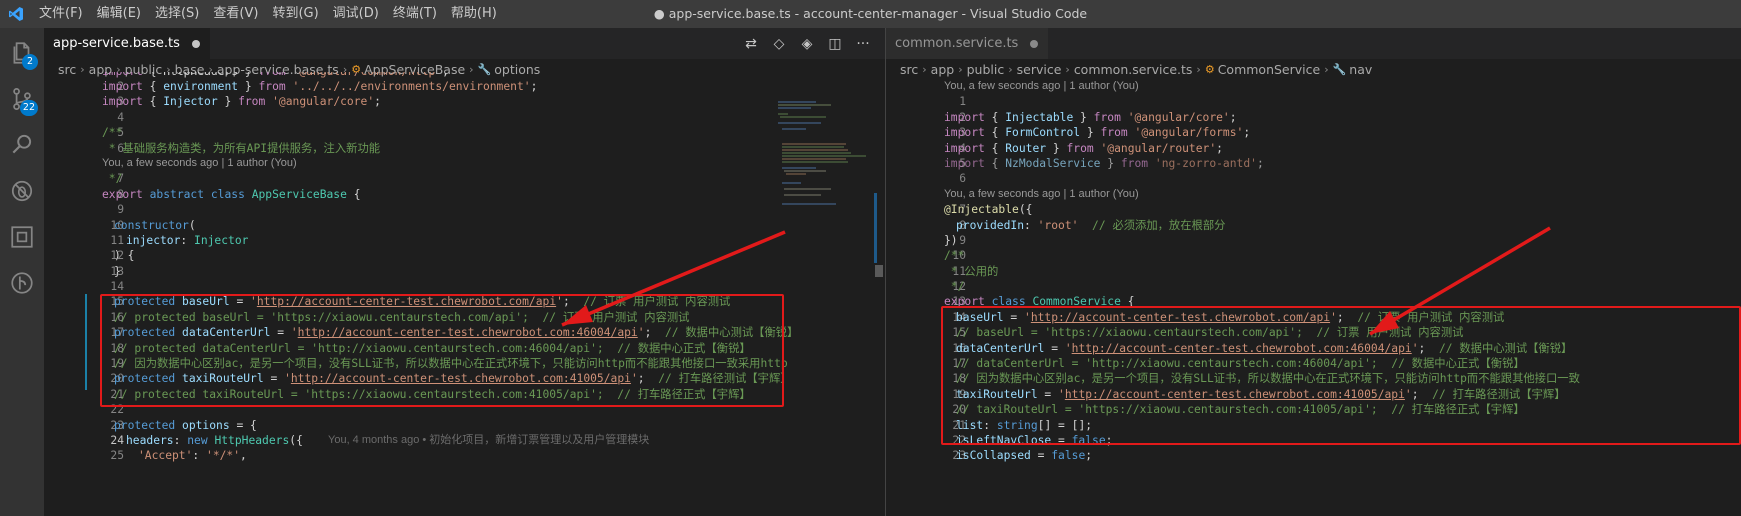 The image size is (1741, 516). Describe the element at coordinates (295, 14) in the screenshot. I see `menu-go: 转到(G)` at that location.